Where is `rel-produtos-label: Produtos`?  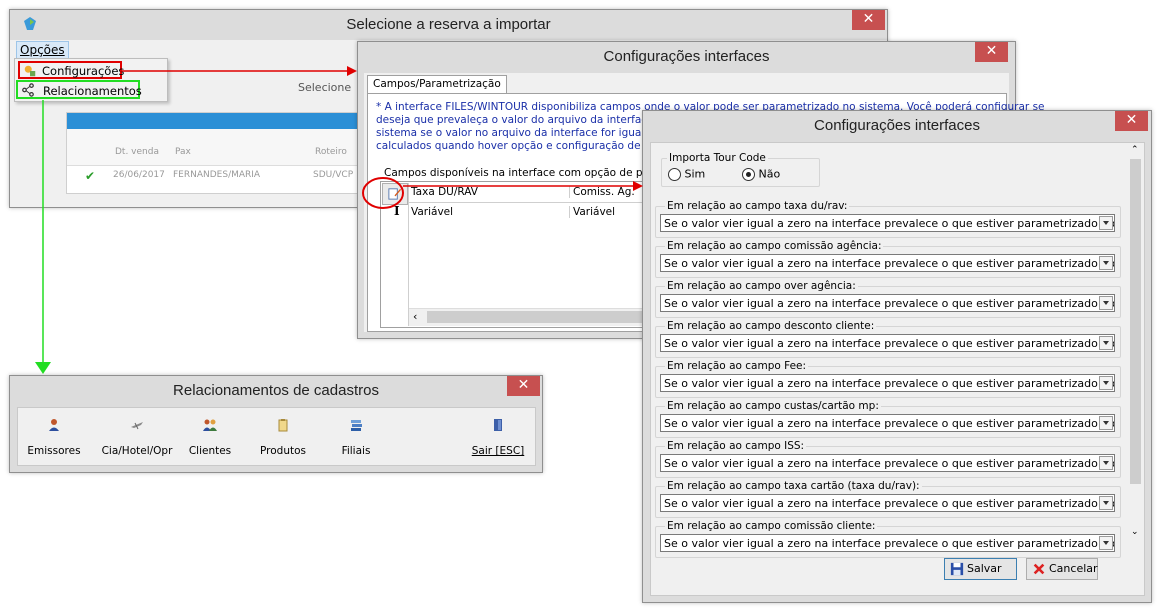 rel-produtos-label: Produtos is located at coordinates (283, 451).